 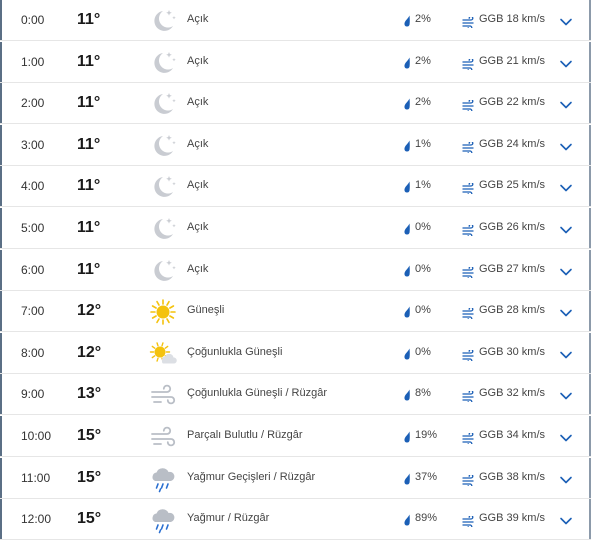 What do you see at coordinates (423, 393) in the screenshot?
I see `precip-chance: 8%` at bounding box center [423, 393].